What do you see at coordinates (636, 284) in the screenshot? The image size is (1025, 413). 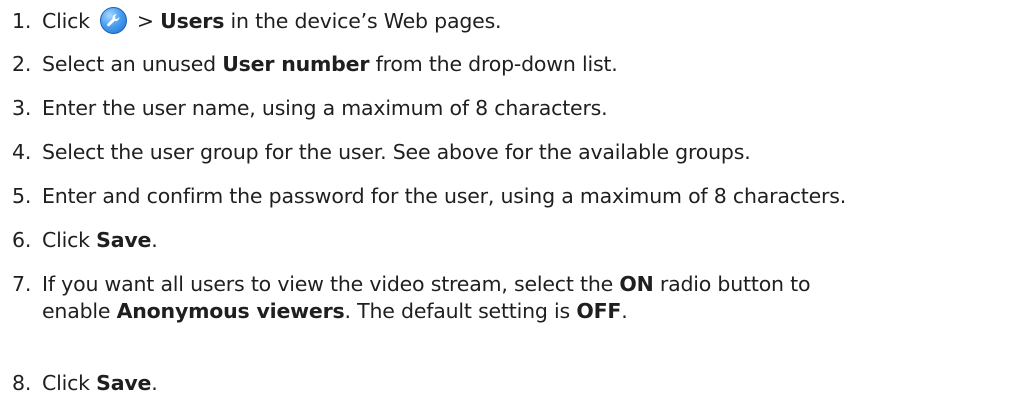 I see `step-bold-on: ON` at bounding box center [636, 284].